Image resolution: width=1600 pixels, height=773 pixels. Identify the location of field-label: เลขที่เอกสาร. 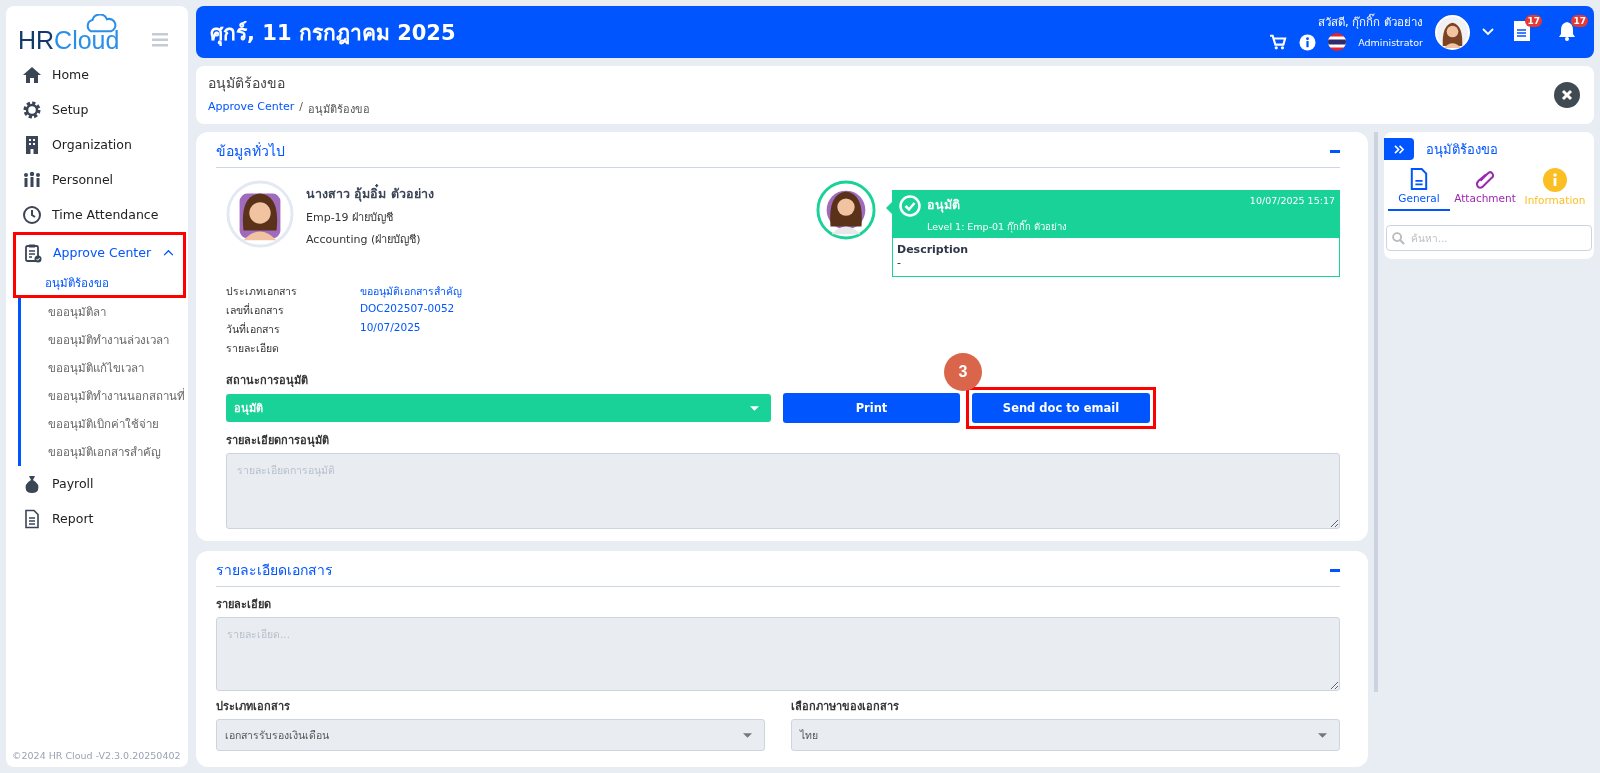
(255, 310).